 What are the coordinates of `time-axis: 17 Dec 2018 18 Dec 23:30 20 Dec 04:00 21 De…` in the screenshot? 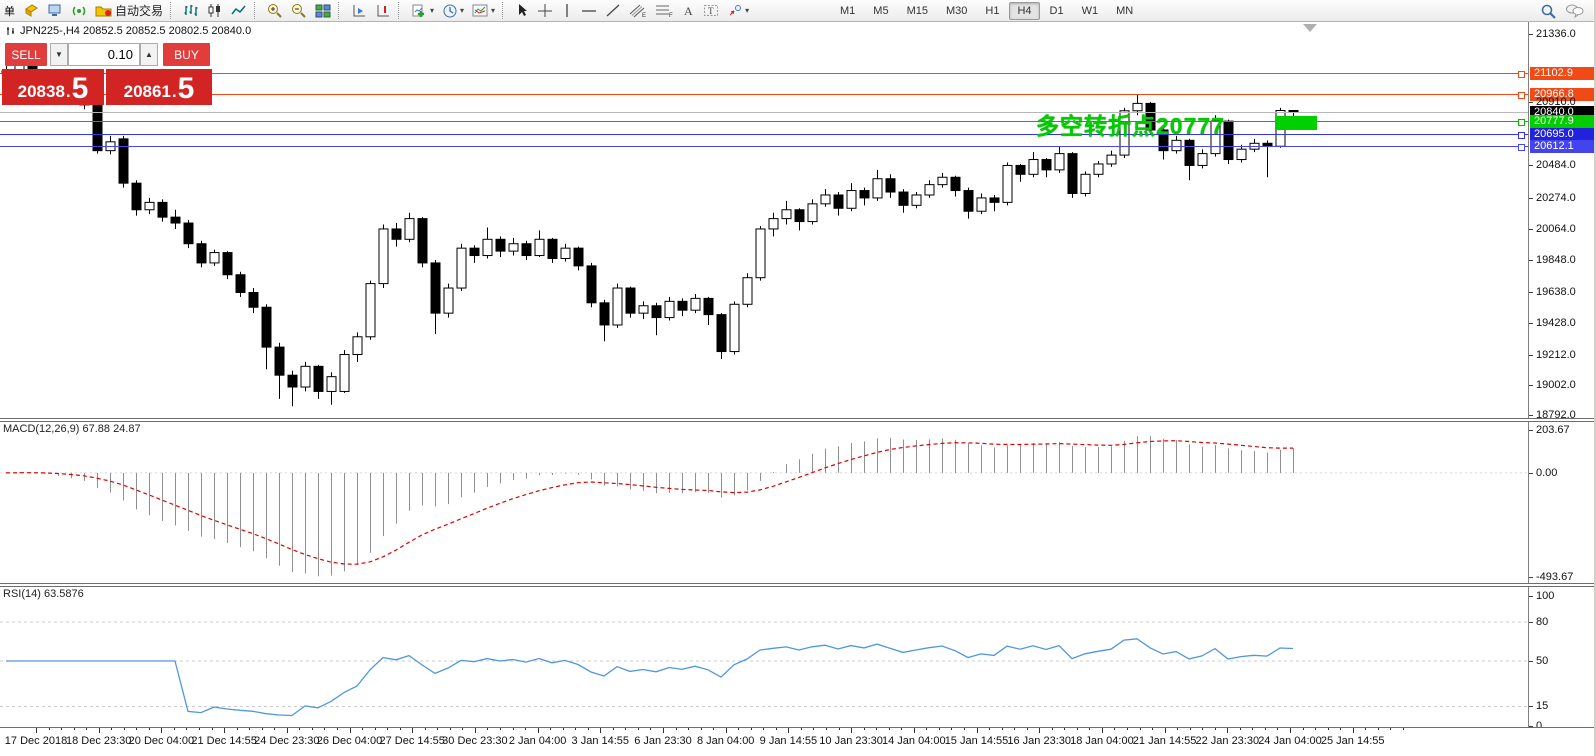 It's located at (798, 741).